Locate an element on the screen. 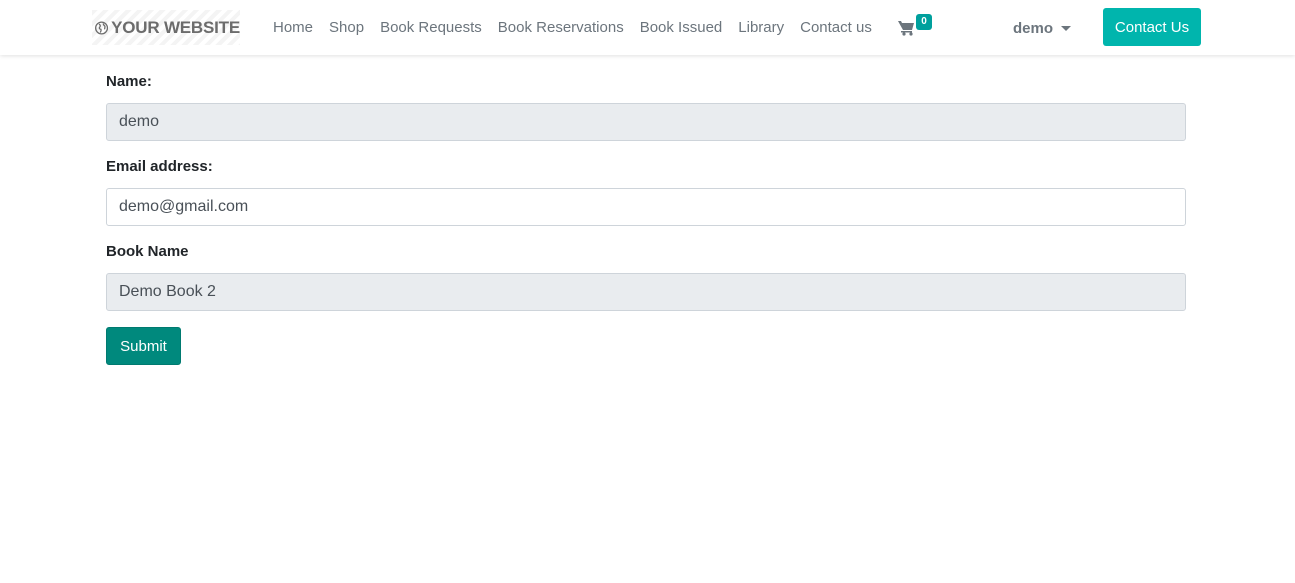 The width and height of the screenshot is (1295, 583). site-logo: YOUR WEBSITE is located at coordinates (166, 27).